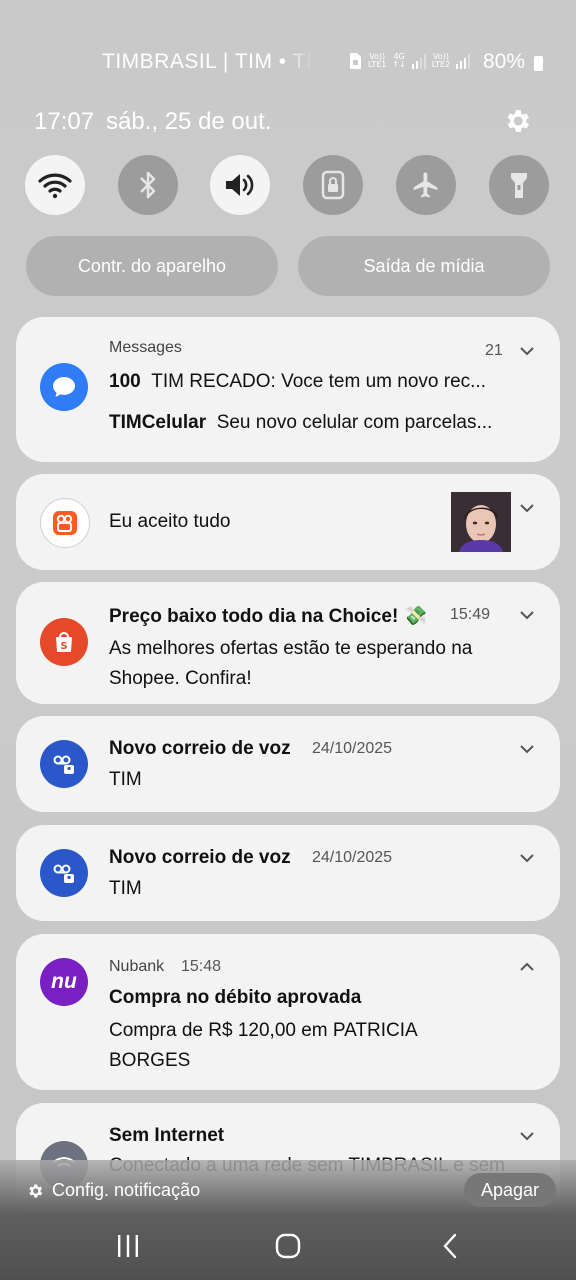 The height and width of the screenshot is (1280, 576). I want to click on flashlight-toggle, so click(519, 185).